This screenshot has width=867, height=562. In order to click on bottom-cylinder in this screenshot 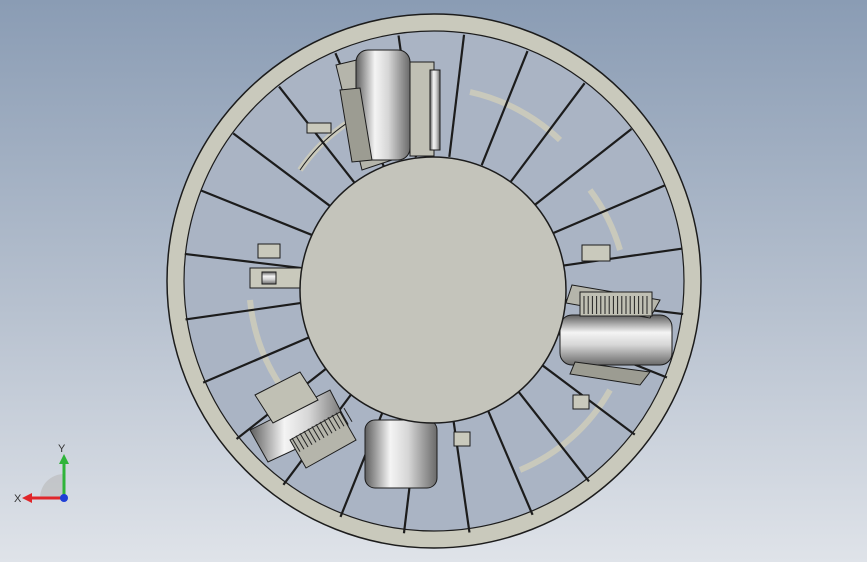, I will do `click(401, 454)`.